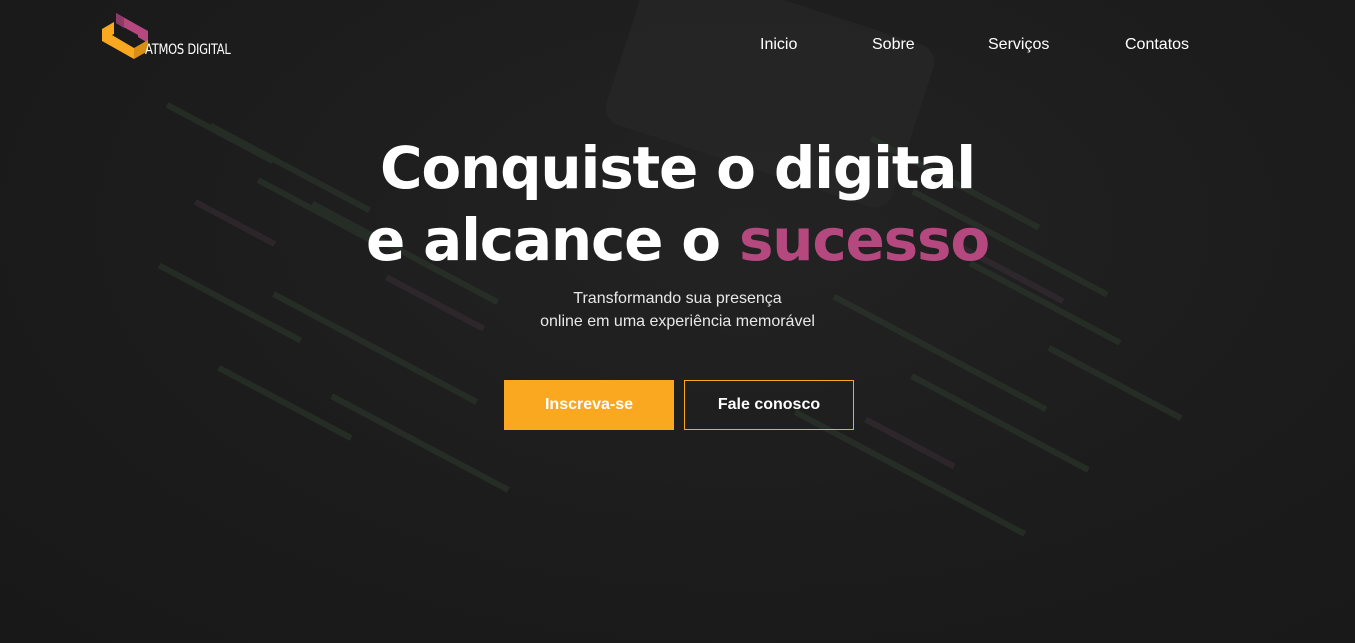  Describe the element at coordinates (769, 405) in the screenshot. I see `contact-us-button: Fale conosco` at that location.